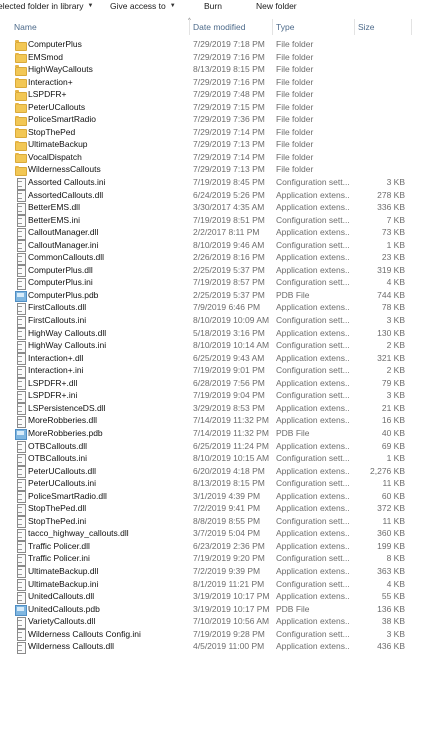 Image resolution: width=430 pixels, height=750 pixels. I want to click on file-row: Interaction+ 7/29/2019 7:16 PM File folder, so click(215, 82).